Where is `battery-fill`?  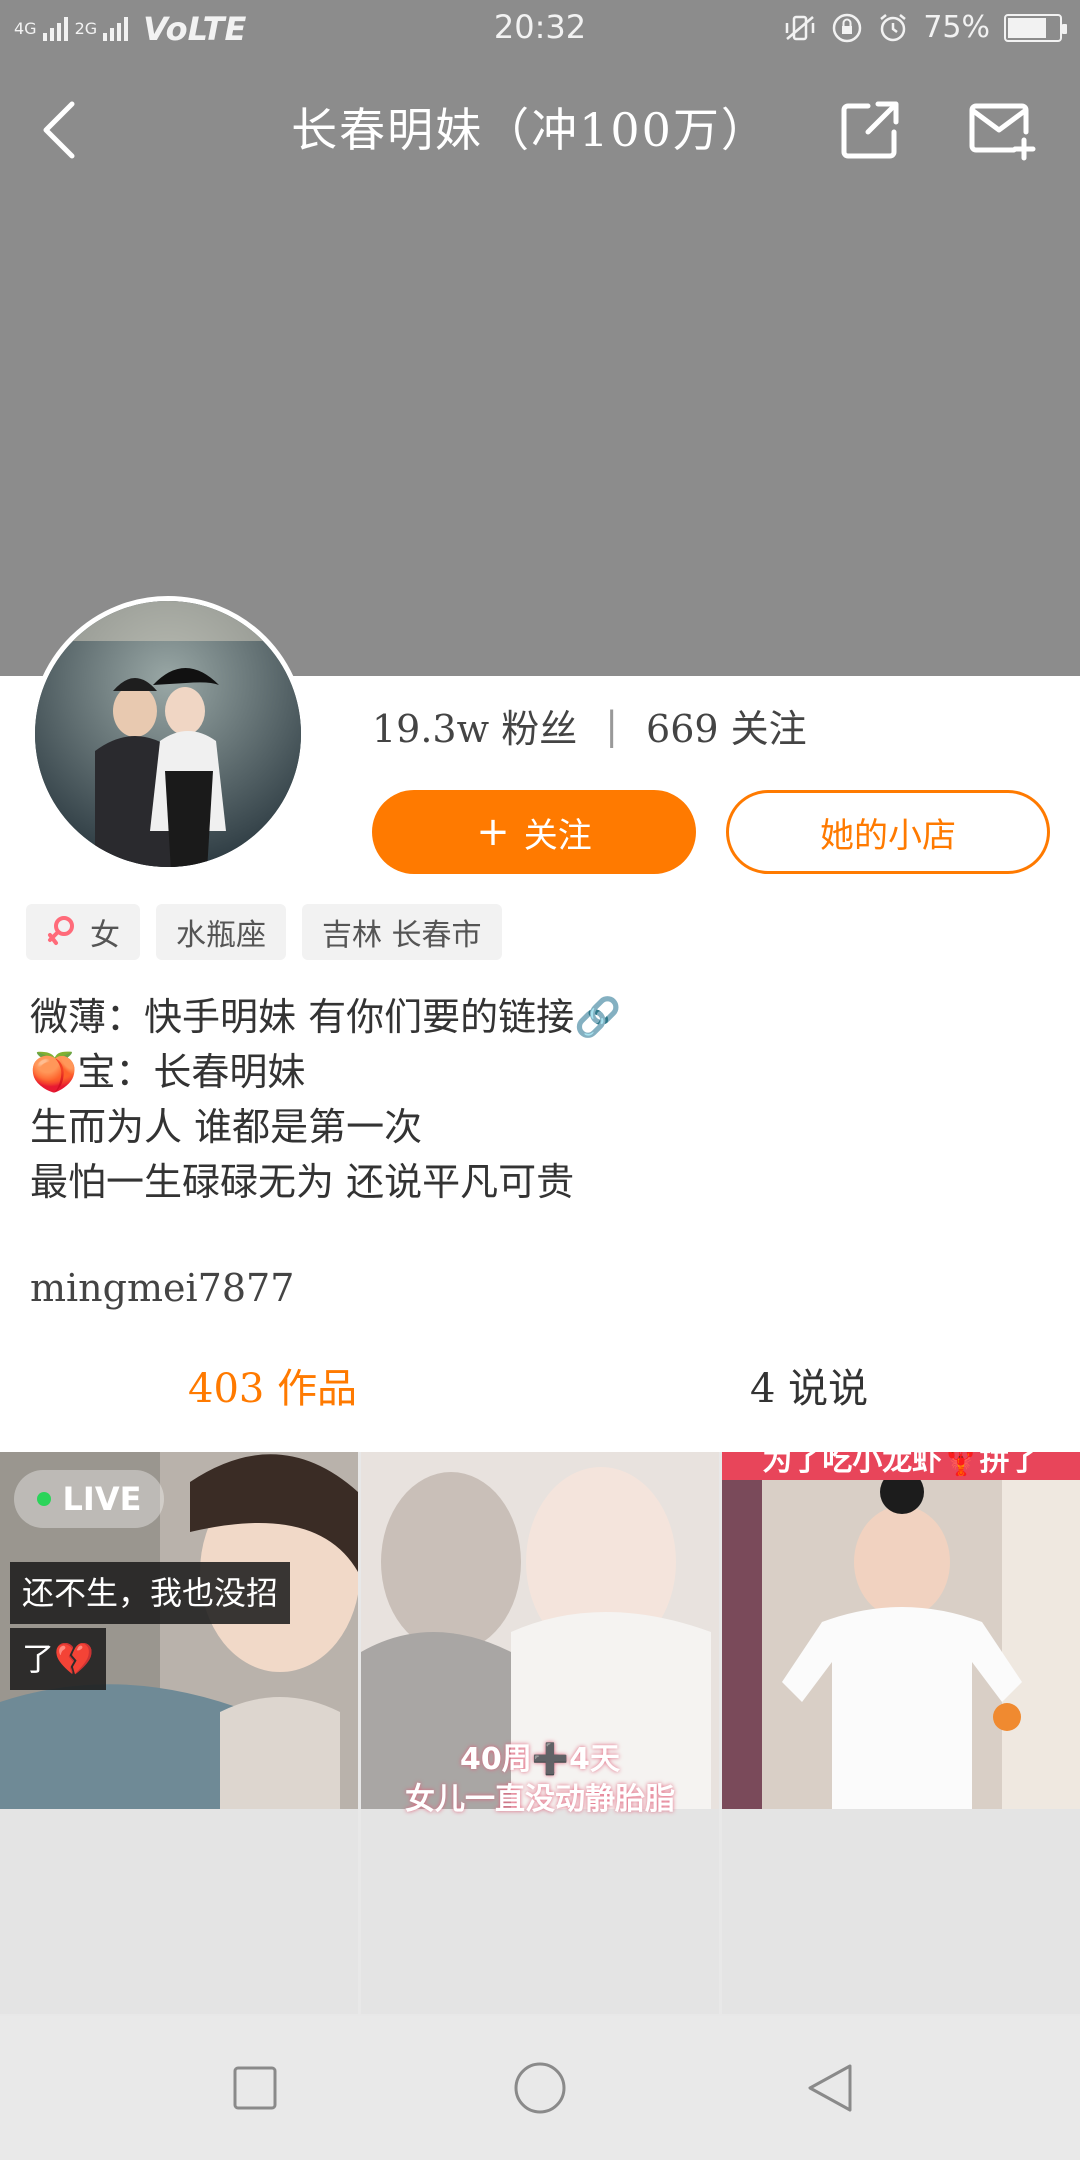 battery-fill is located at coordinates (1027, 27).